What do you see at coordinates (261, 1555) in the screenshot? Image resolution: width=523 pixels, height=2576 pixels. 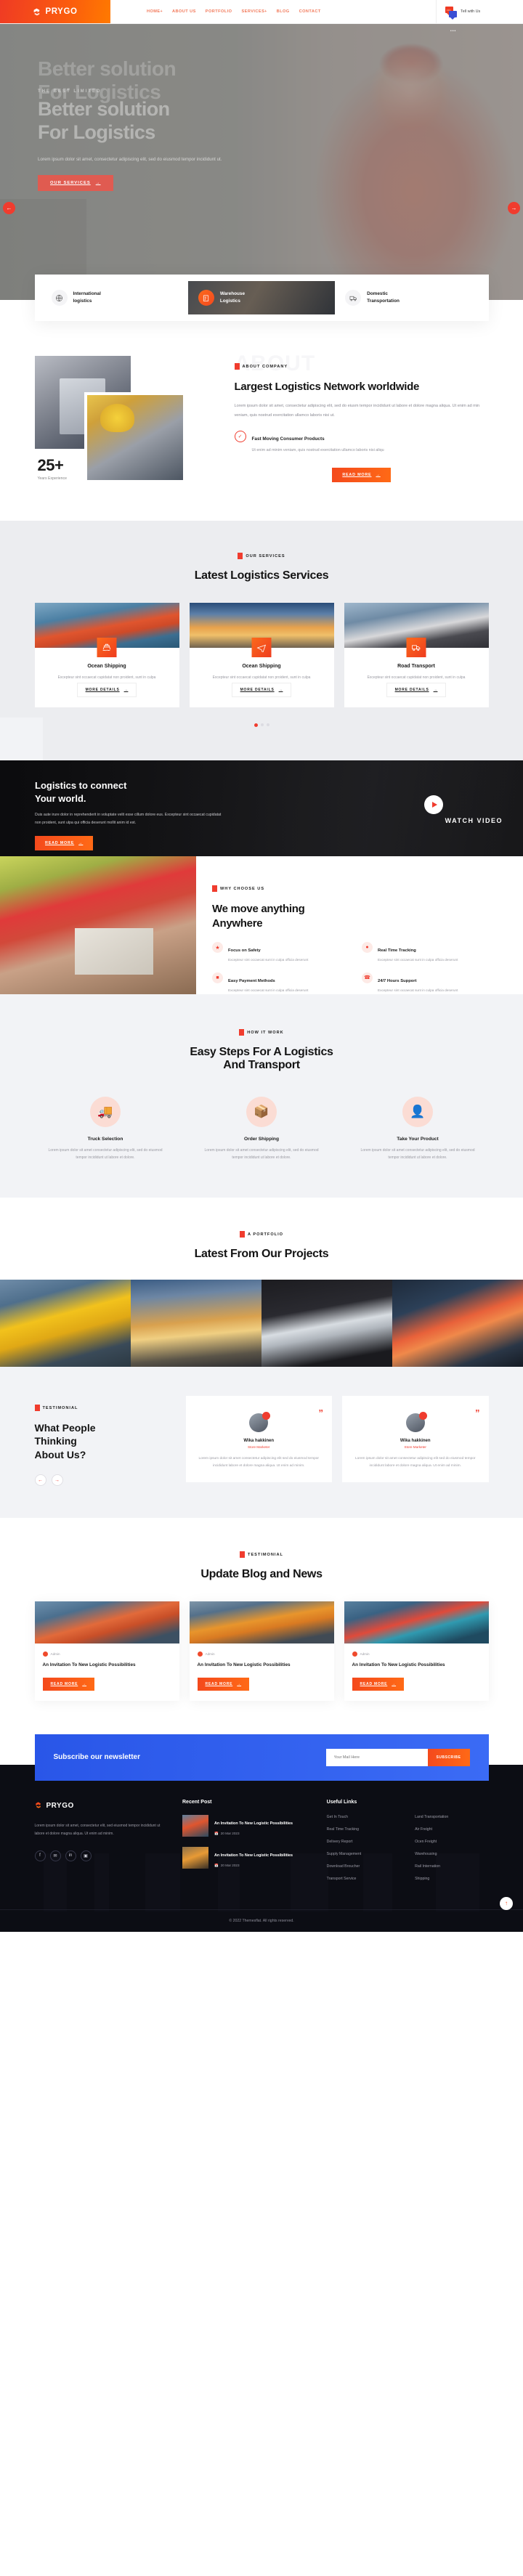 I see `blog-kicker: TESTIMONIAL` at bounding box center [261, 1555].